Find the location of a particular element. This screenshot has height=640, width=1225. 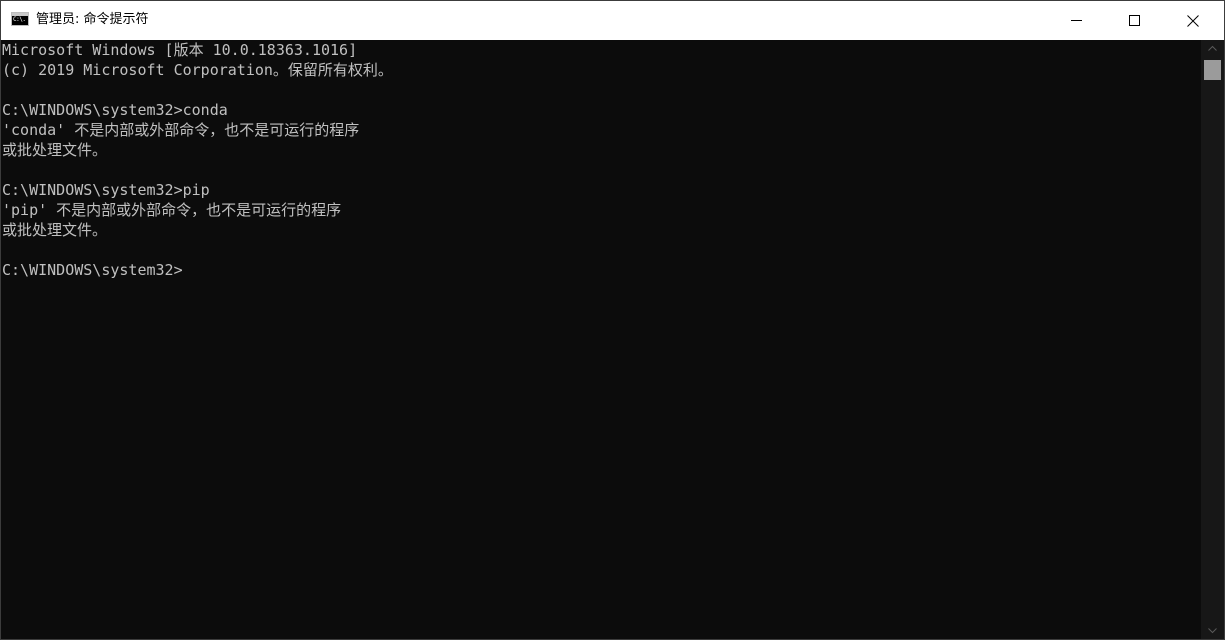

close-button is located at coordinates (1193, 20).